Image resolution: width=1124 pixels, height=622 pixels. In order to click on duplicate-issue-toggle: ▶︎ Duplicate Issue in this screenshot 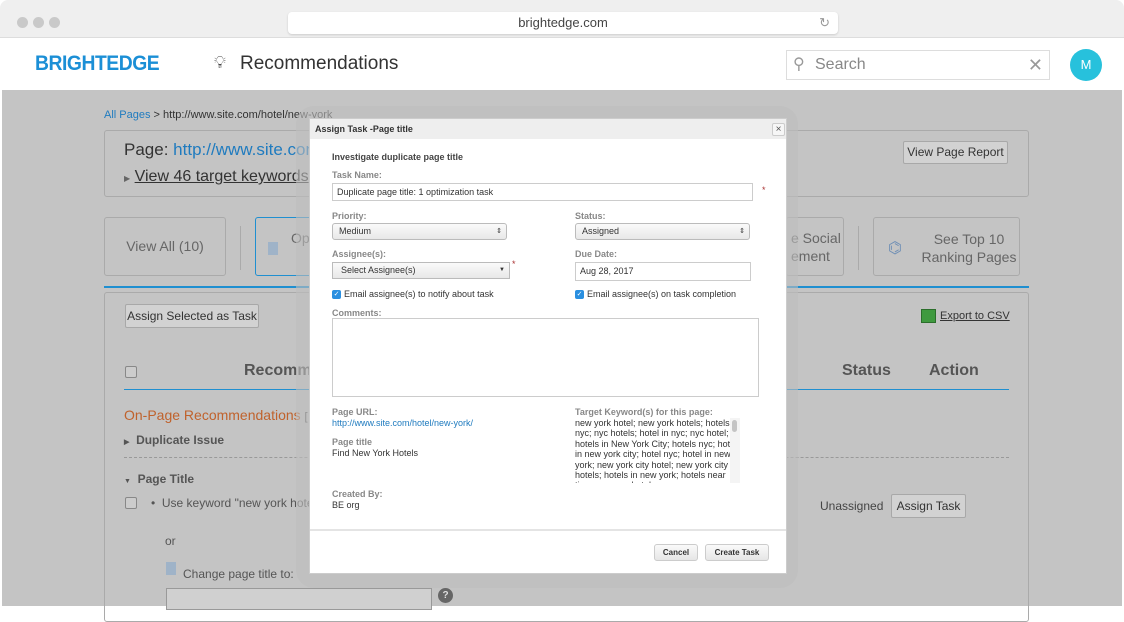, I will do `click(174, 440)`.